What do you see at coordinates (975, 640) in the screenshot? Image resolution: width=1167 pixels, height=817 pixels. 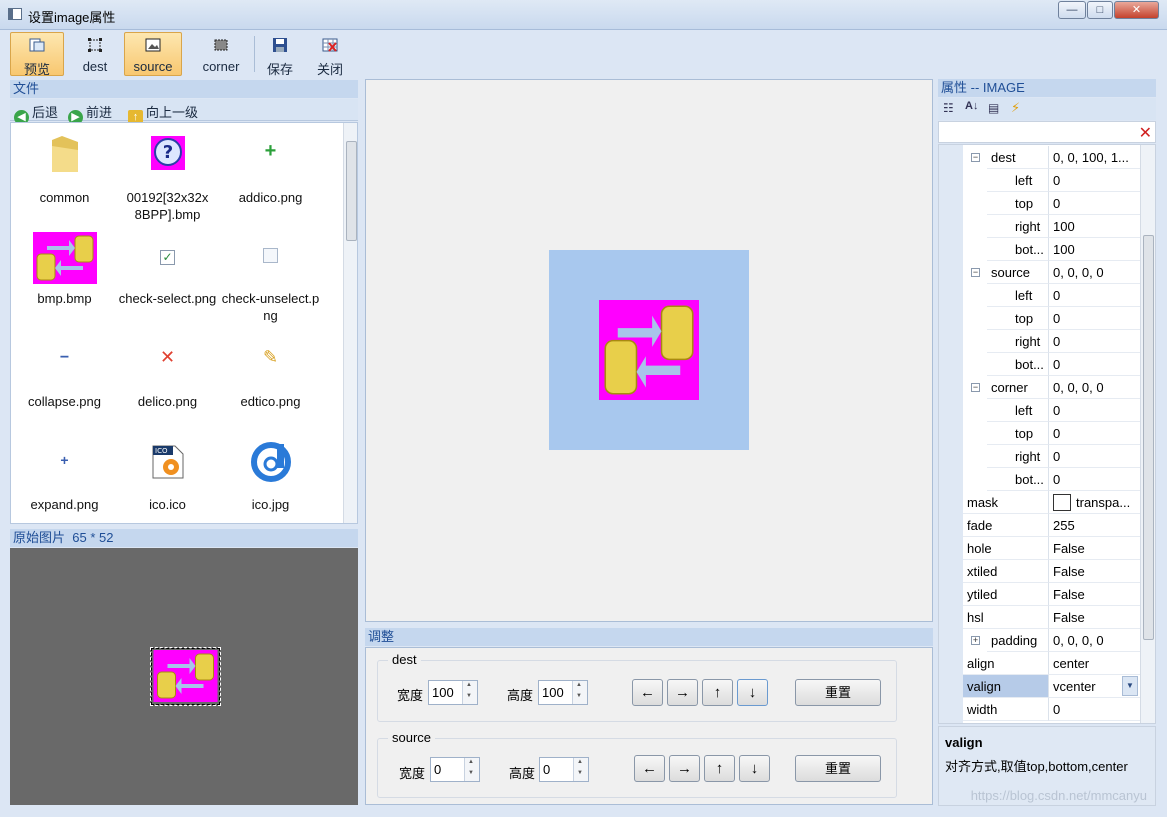 I see `expand-icon: +` at bounding box center [975, 640].